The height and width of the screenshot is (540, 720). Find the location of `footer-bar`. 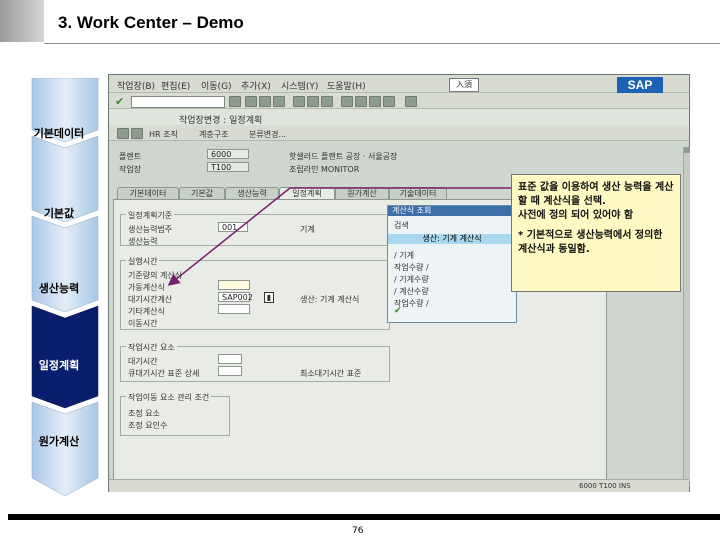

footer-bar is located at coordinates (364, 517).